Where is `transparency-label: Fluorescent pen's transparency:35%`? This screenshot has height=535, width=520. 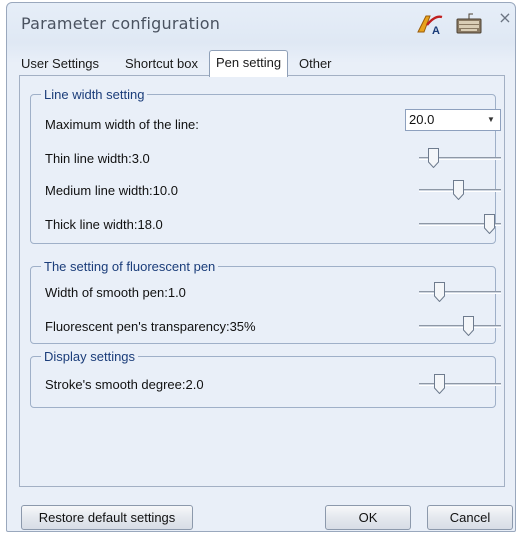
transparency-label: Fluorescent pen's transparency:35% is located at coordinates (150, 326).